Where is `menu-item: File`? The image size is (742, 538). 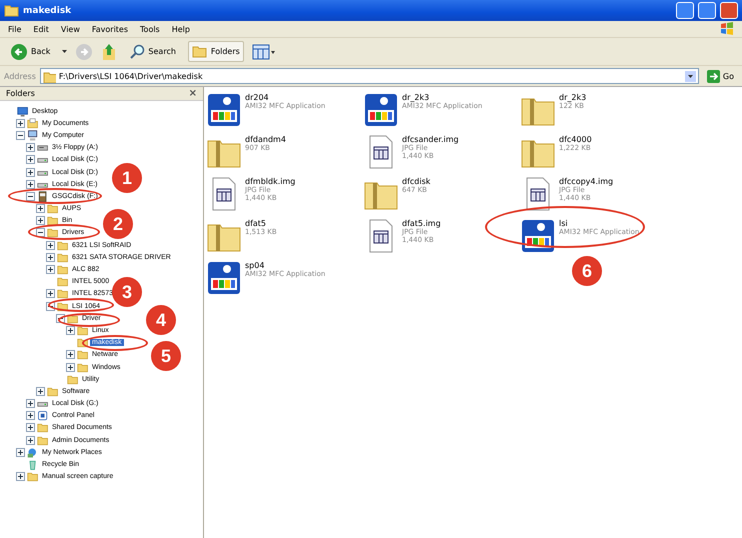 menu-item: File is located at coordinates (15, 29).